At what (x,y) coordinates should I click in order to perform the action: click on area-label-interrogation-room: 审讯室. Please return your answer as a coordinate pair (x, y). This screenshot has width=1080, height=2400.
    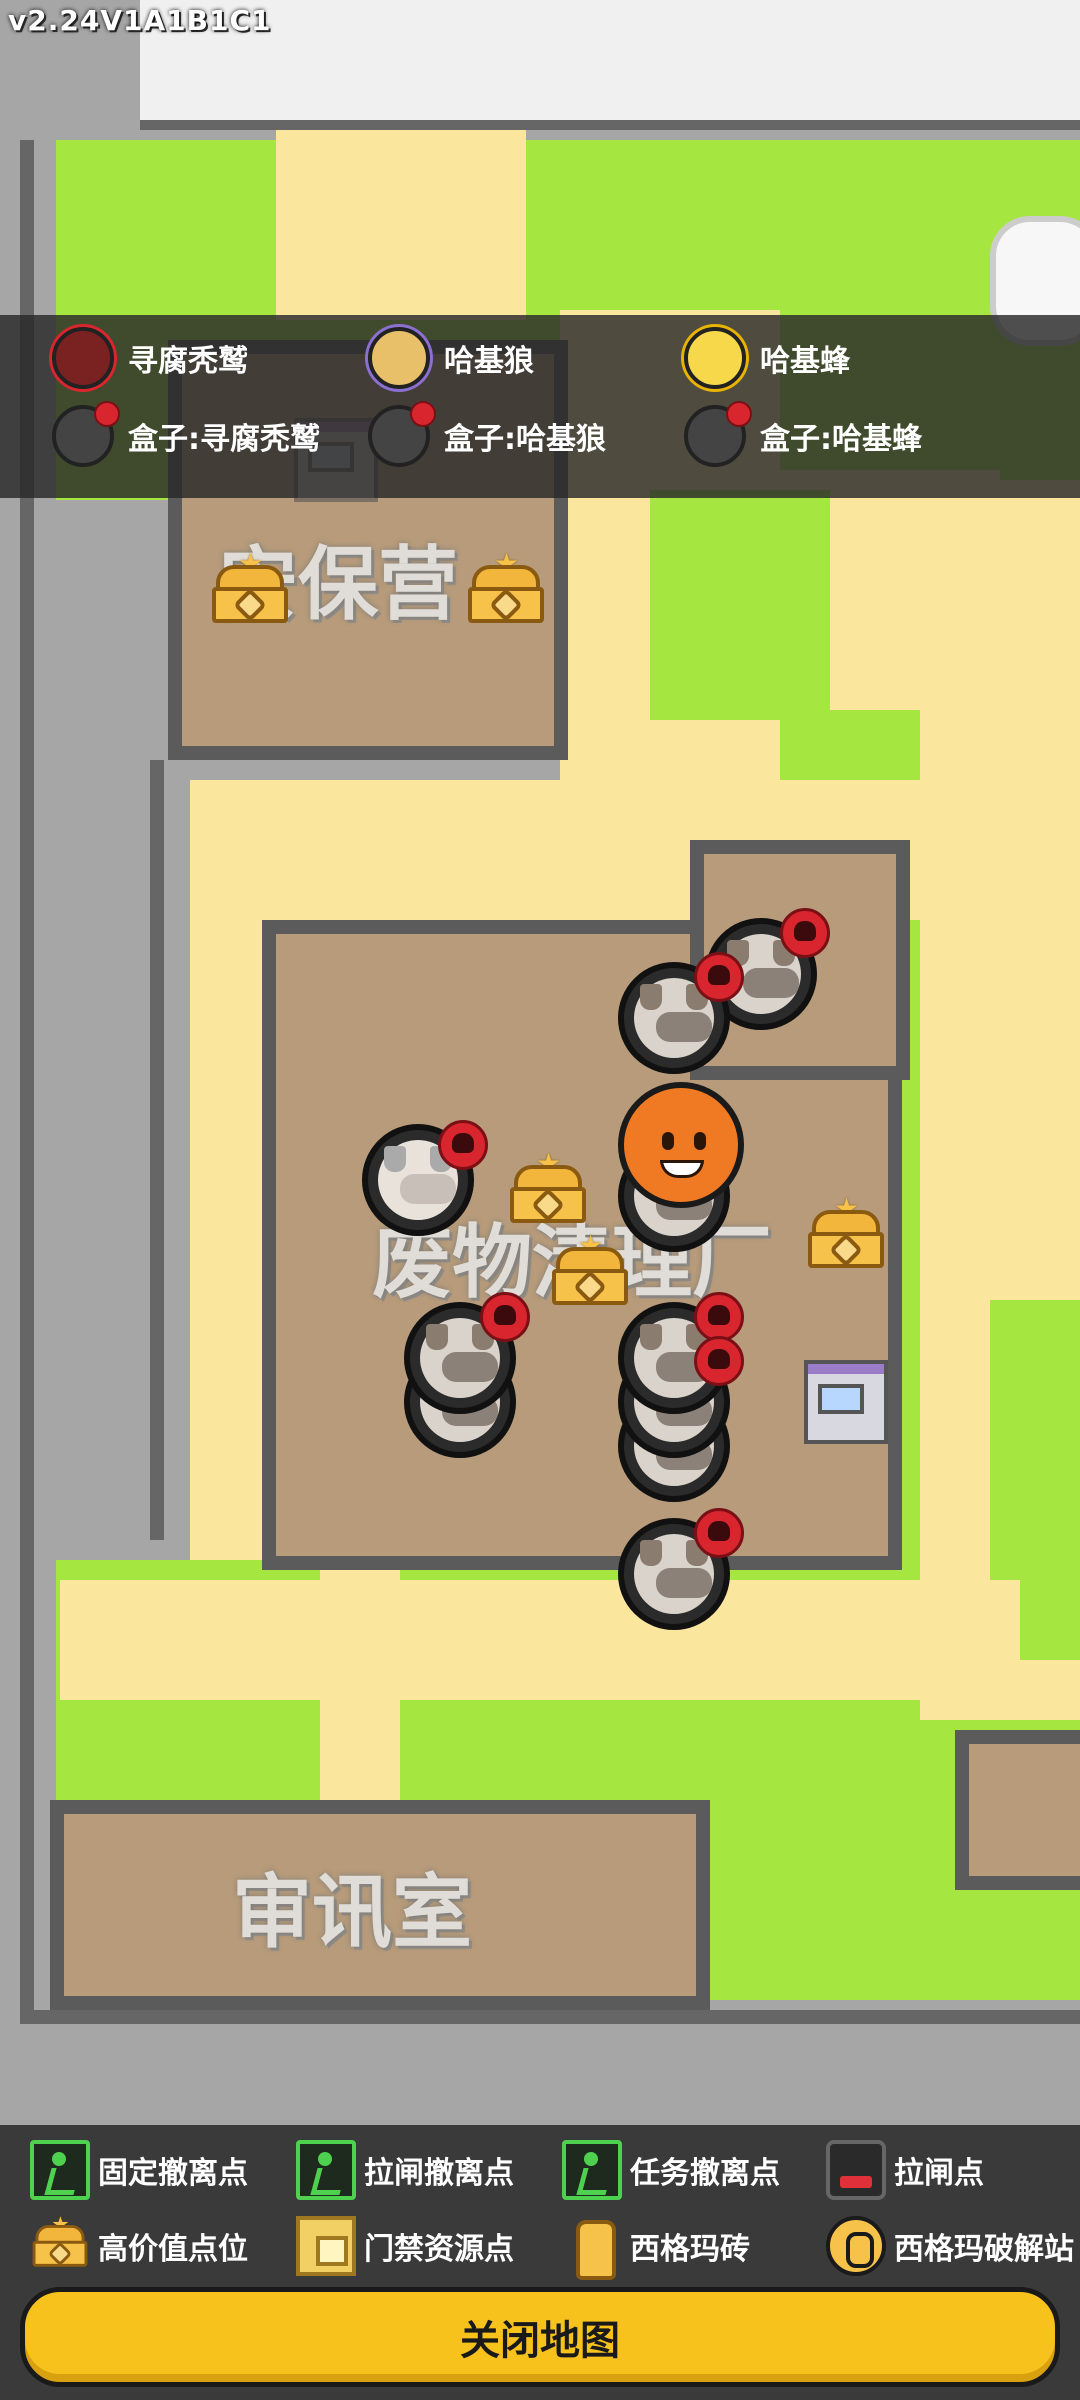
    Looking at the image, I should click on (352, 1912).